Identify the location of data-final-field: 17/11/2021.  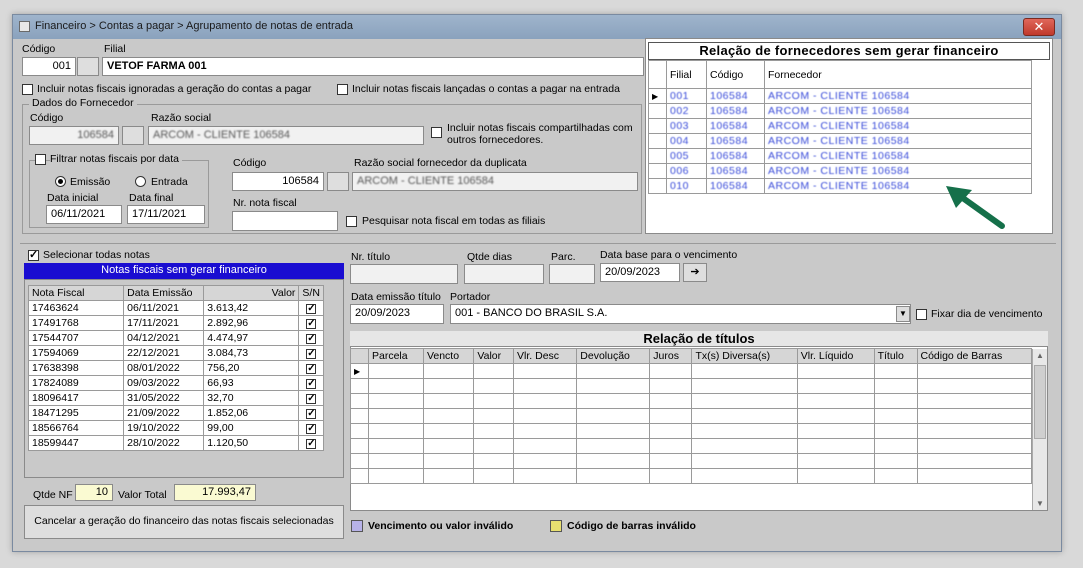
(166, 214).